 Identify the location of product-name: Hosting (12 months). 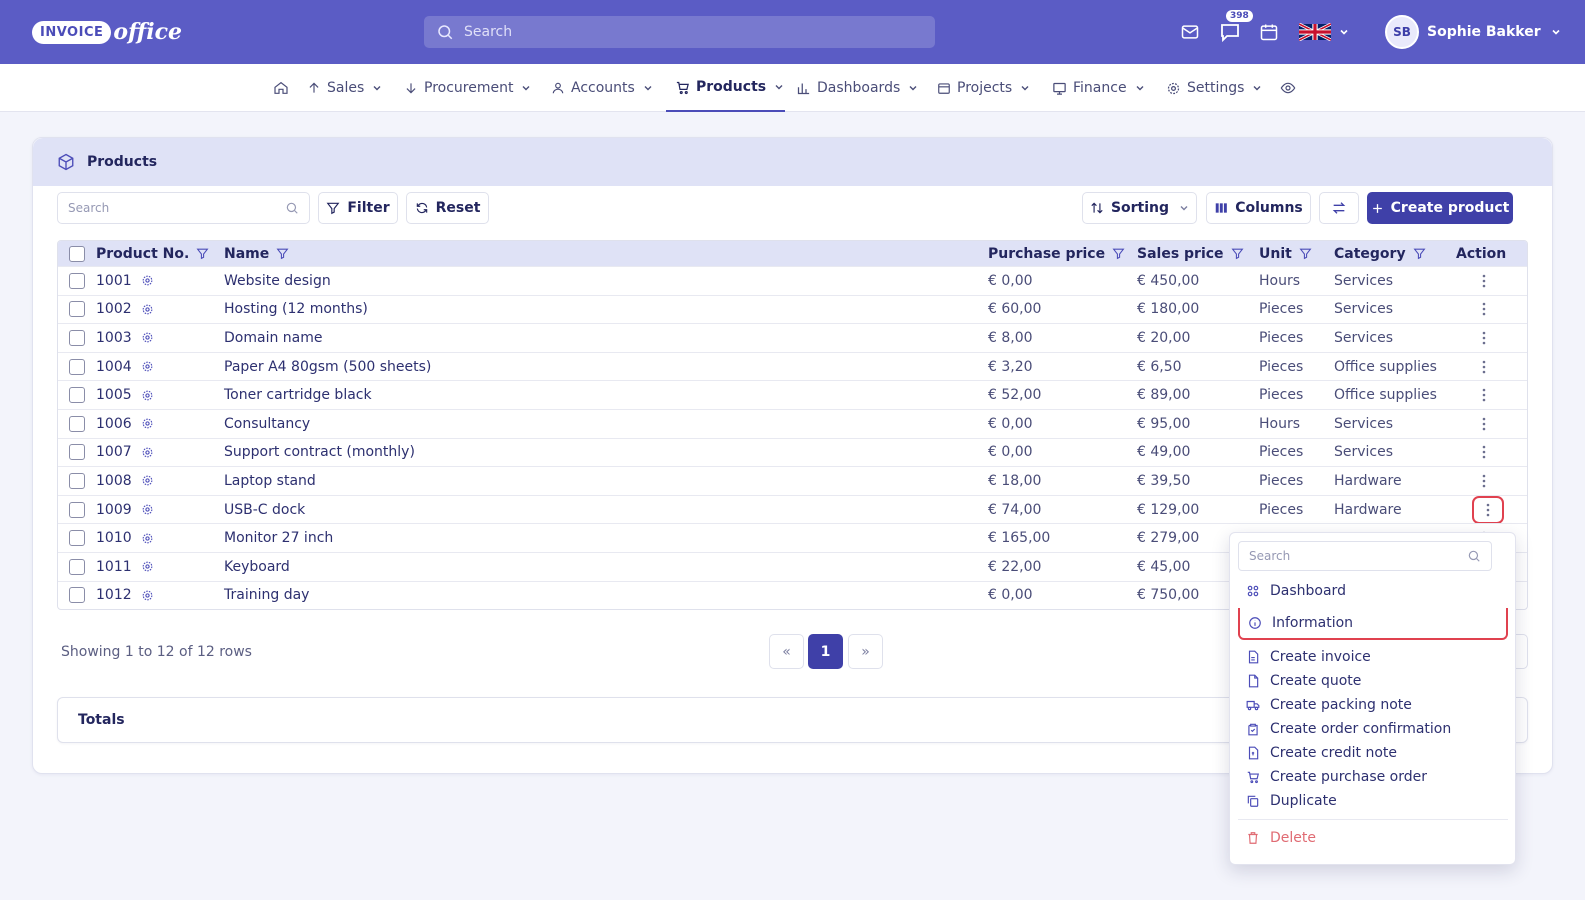
(296, 310).